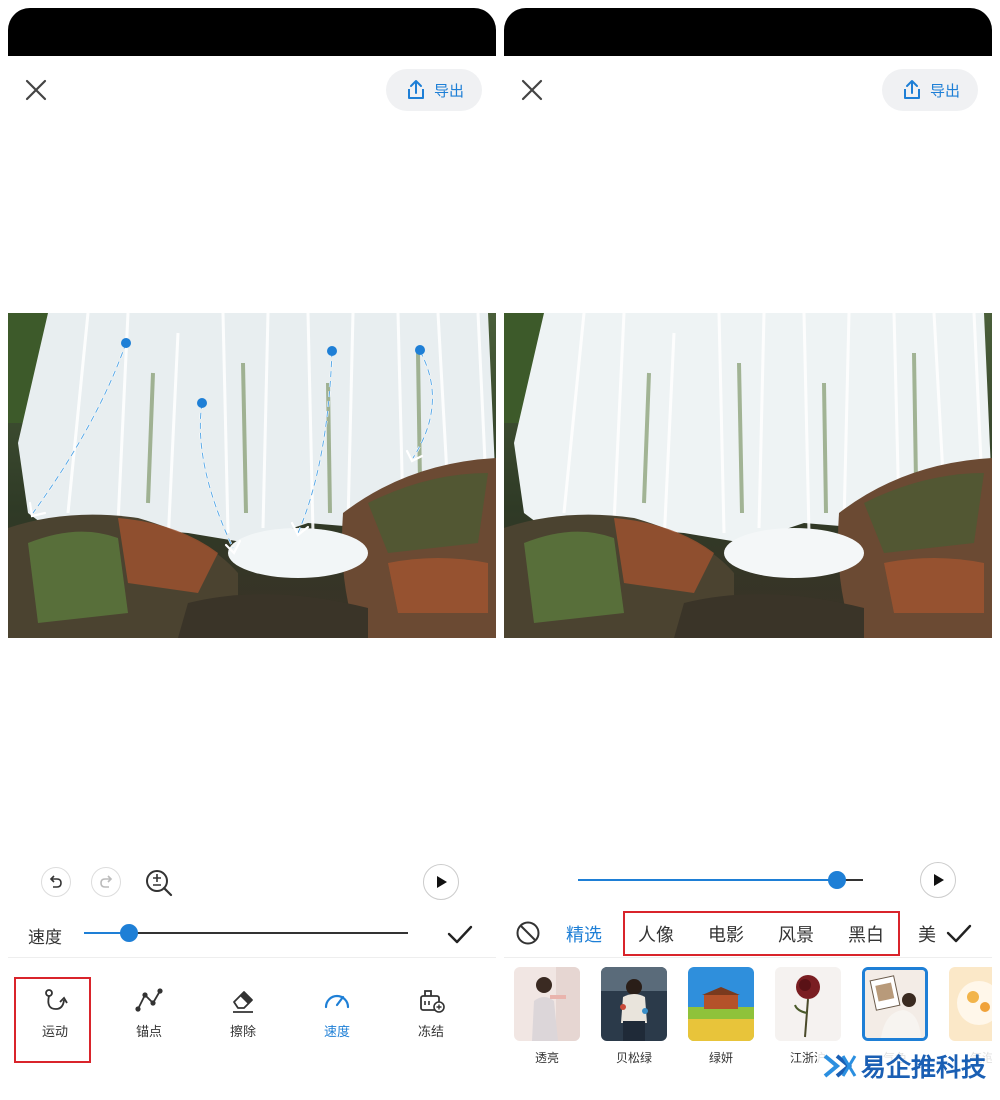 The height and width of the screenshot is (1100, 1000). I want to click on tab-label: 冻结, so click(430, 1032).